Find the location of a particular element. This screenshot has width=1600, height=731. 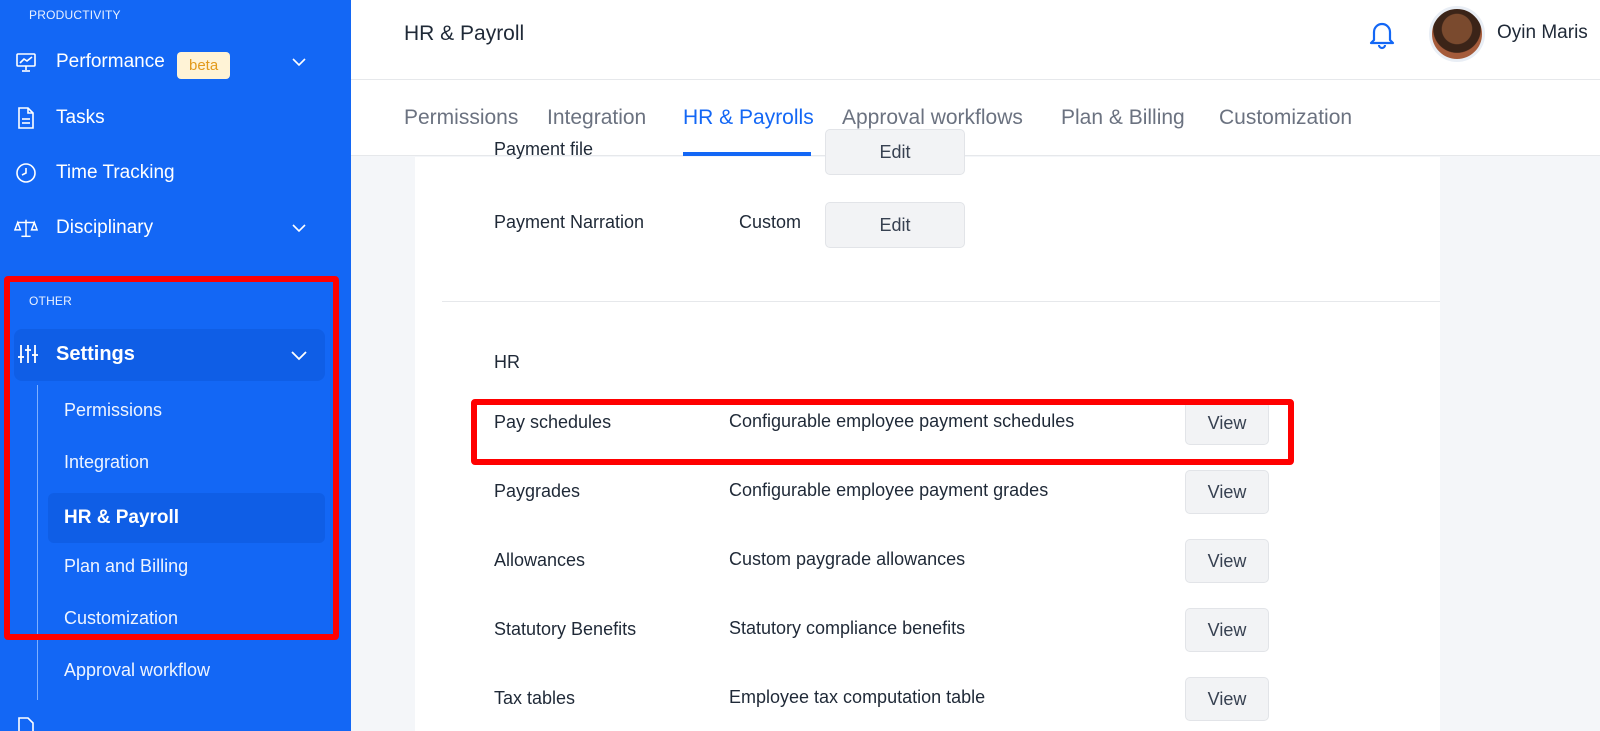

section-label-other: OTHER is located at coordinates (50, 301).